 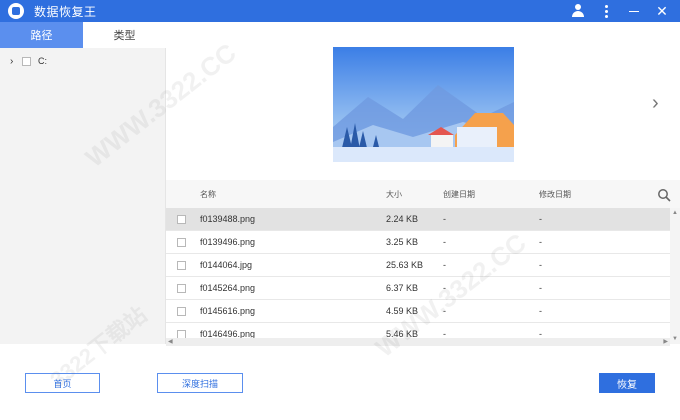 What do you see at coordinates (228, 242) in the screenshot?
I see `file-name: f0139496.png` at bounding box center [228, 242].